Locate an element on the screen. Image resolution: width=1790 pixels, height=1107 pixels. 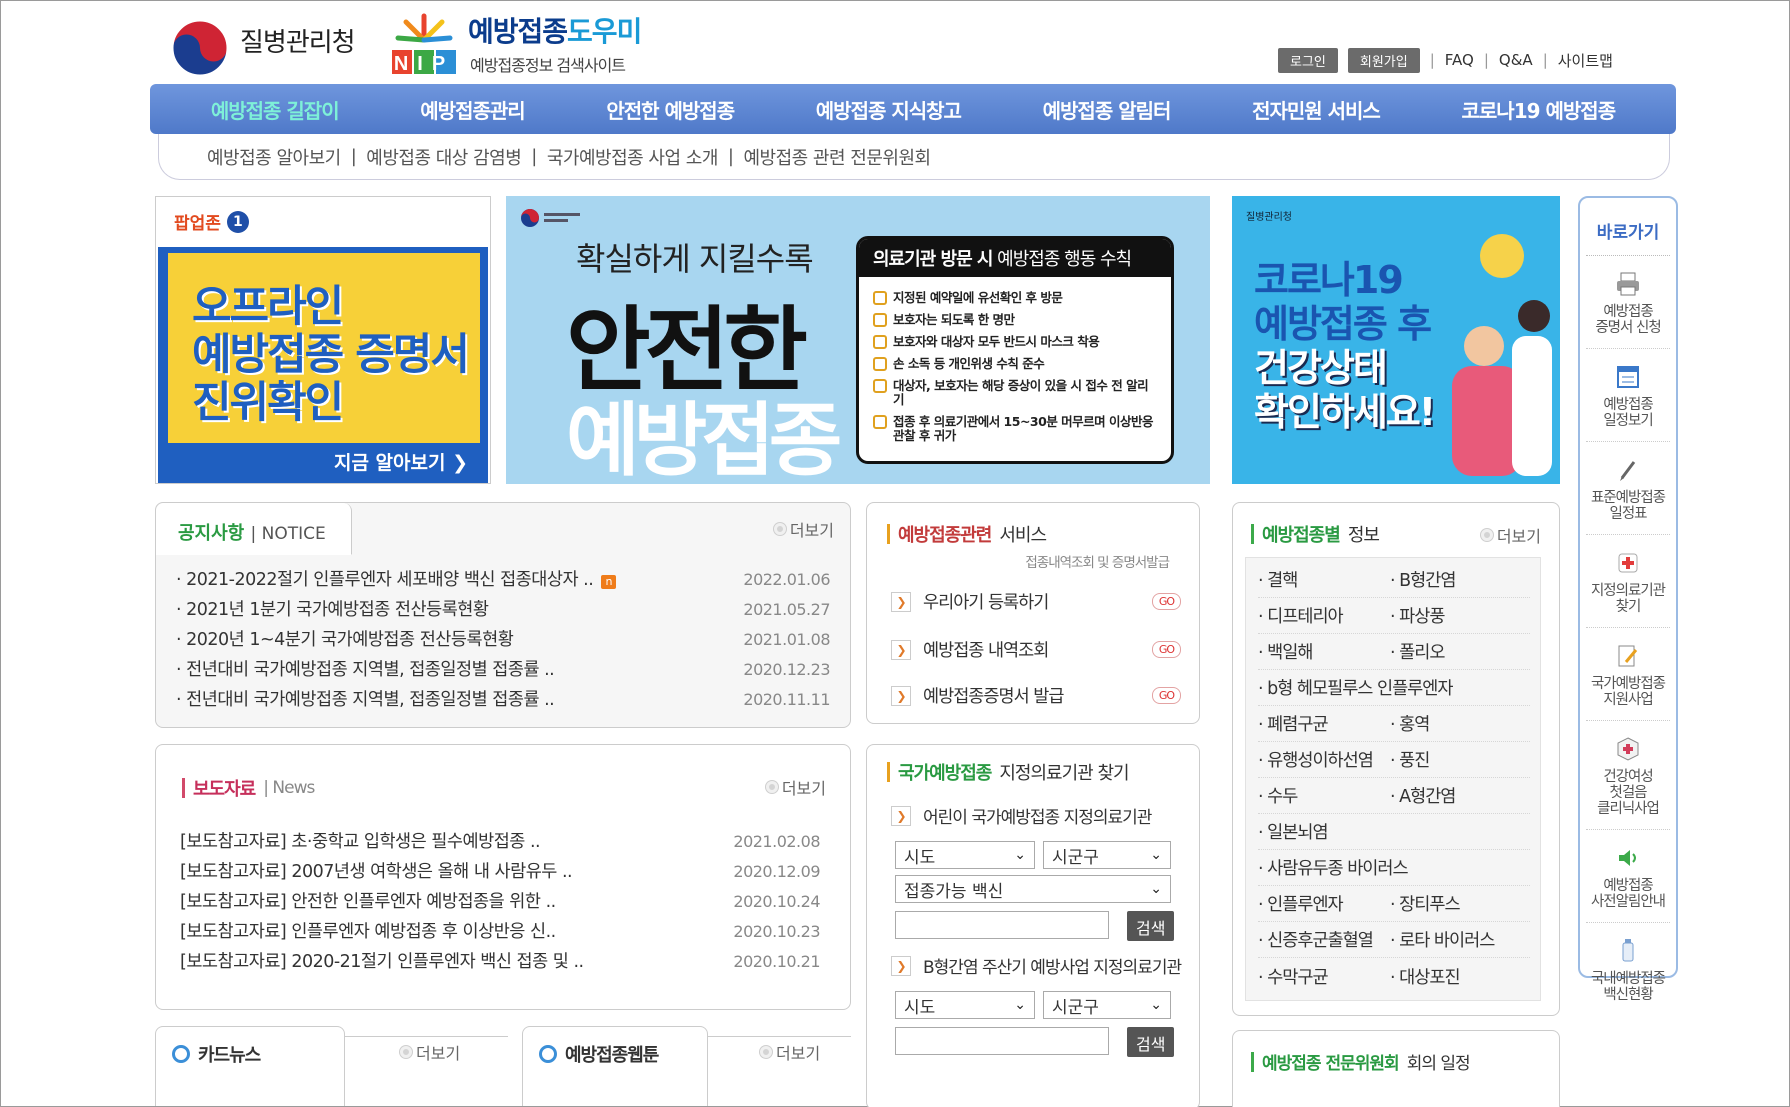
press-item: [보도참고자료] 안전한 인플루엔자 예방접종을 위한 .. 2020.10.24 is located at coordinates (500, 902).